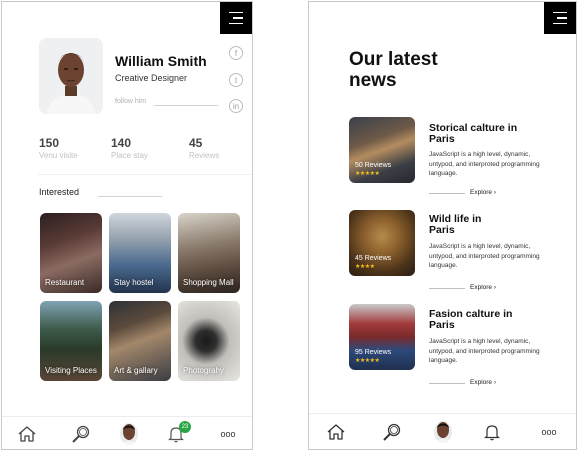  Describe the element at coordinates (71, 253) in the screenshot. I see `tile-restaurant: Restaurant` at that location.